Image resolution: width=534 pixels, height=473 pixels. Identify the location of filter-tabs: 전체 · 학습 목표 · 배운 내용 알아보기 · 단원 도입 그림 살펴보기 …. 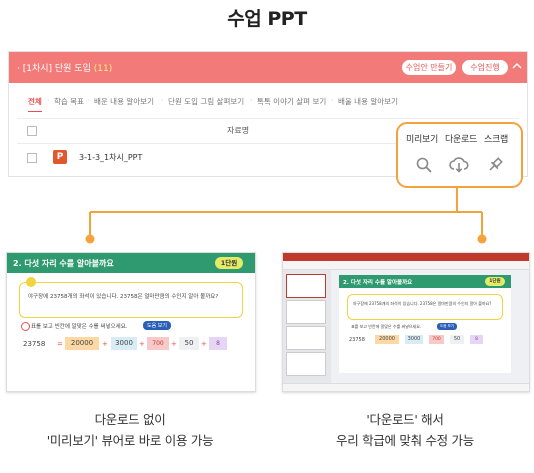
(213, 104).